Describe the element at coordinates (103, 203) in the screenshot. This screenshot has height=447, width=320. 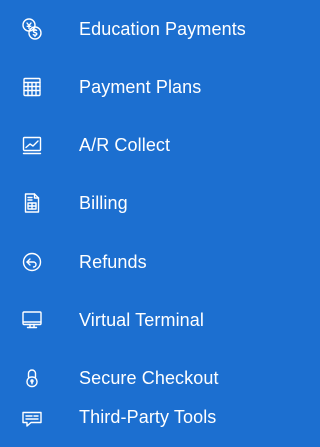
I see `menu-item-label: Billing` at that location.